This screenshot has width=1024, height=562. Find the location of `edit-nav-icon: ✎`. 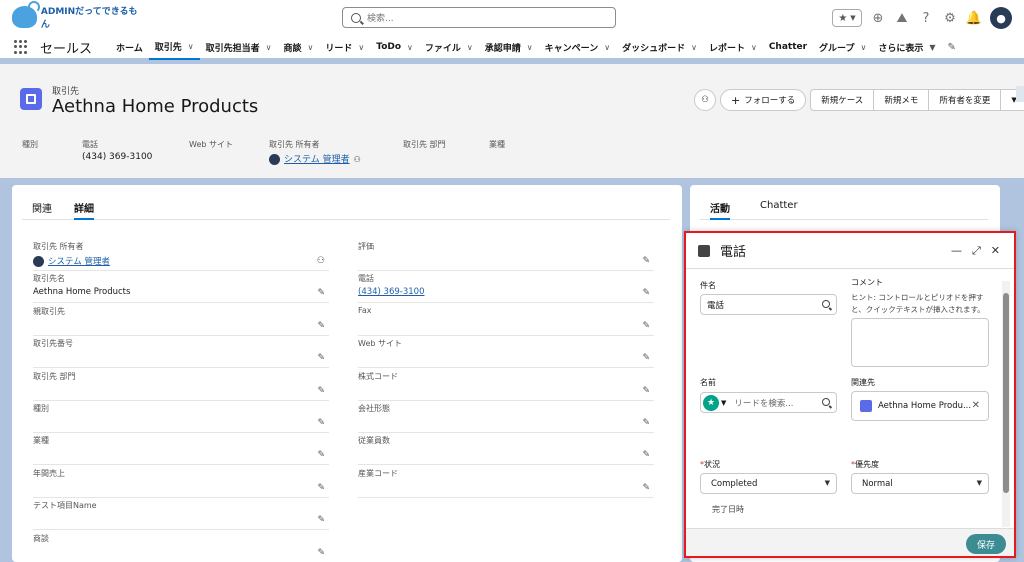

edit-nav-icon: ✎ is located at coordinates (952, 47).